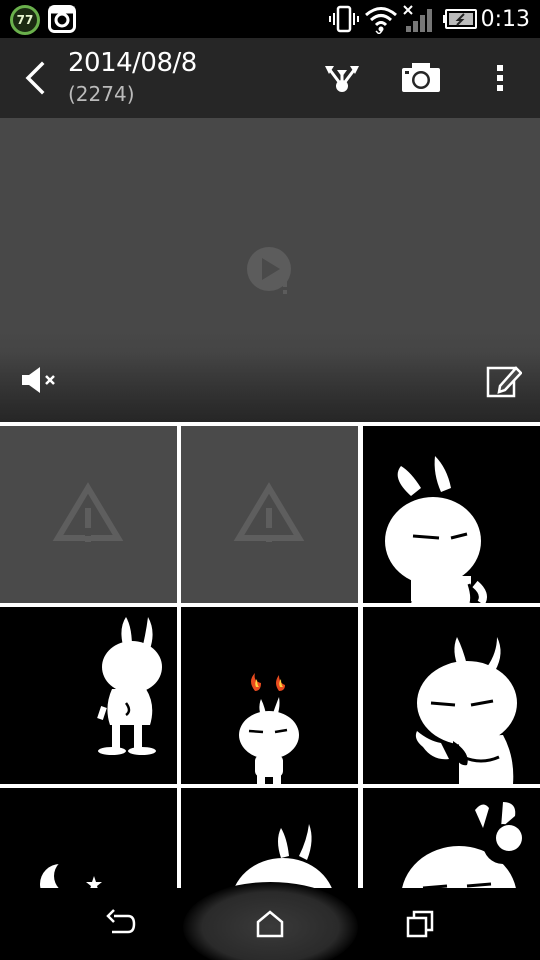 Image resolution: width=540 pixels, height=960 pixels. What do you see at coordinates (34, 78) in the screenshot?
I see `back-icon` at bounding box center [34, 78].